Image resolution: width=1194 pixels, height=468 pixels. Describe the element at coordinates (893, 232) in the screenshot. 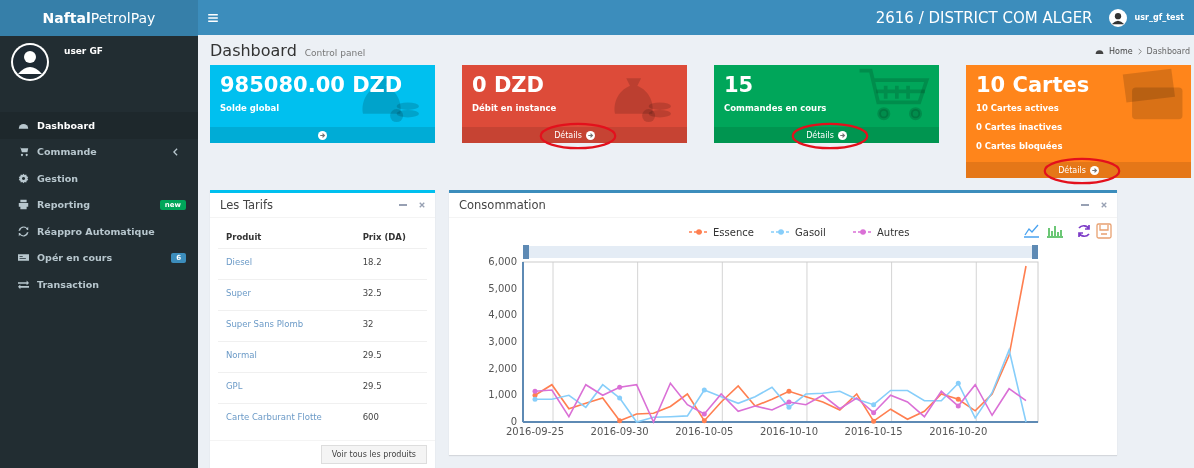

I see `legend-label: Autres` at that location.